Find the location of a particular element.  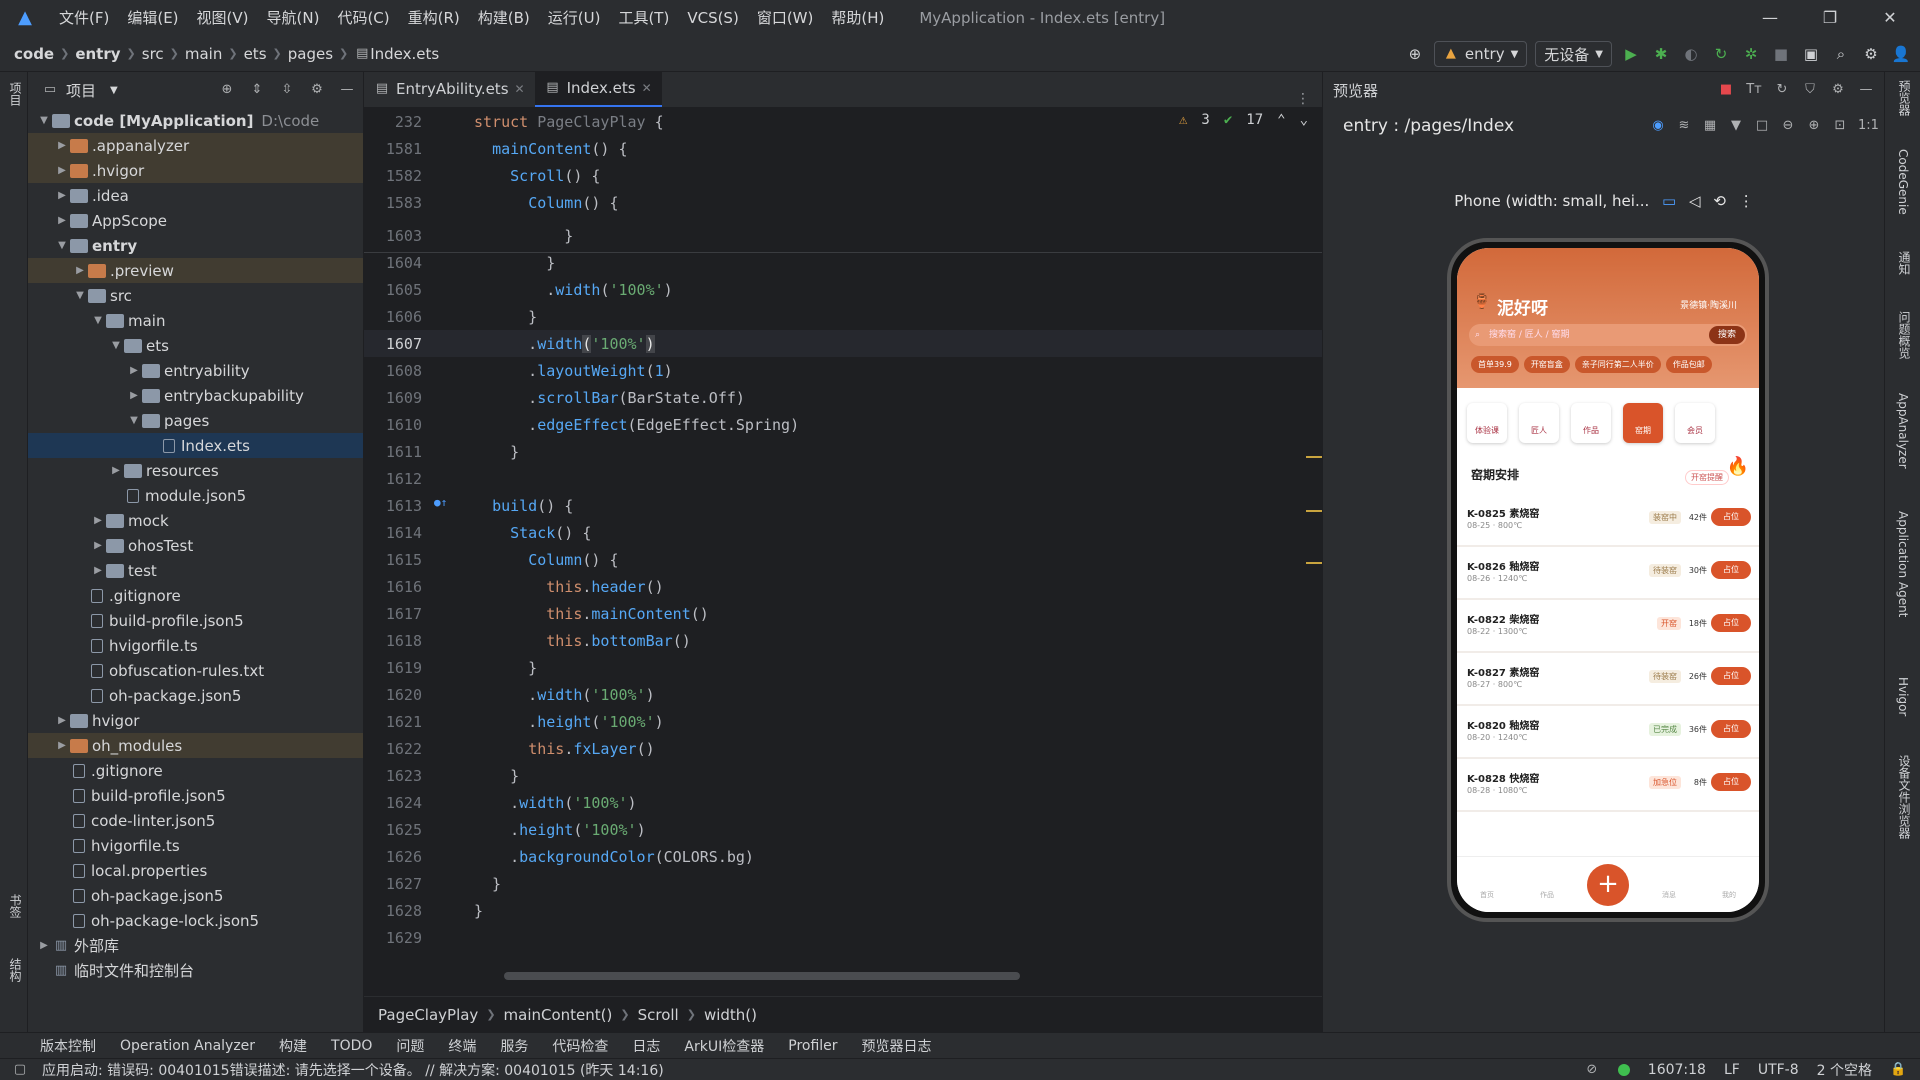

menu-item: 帮助(H) is located at coordinates (857, 18).